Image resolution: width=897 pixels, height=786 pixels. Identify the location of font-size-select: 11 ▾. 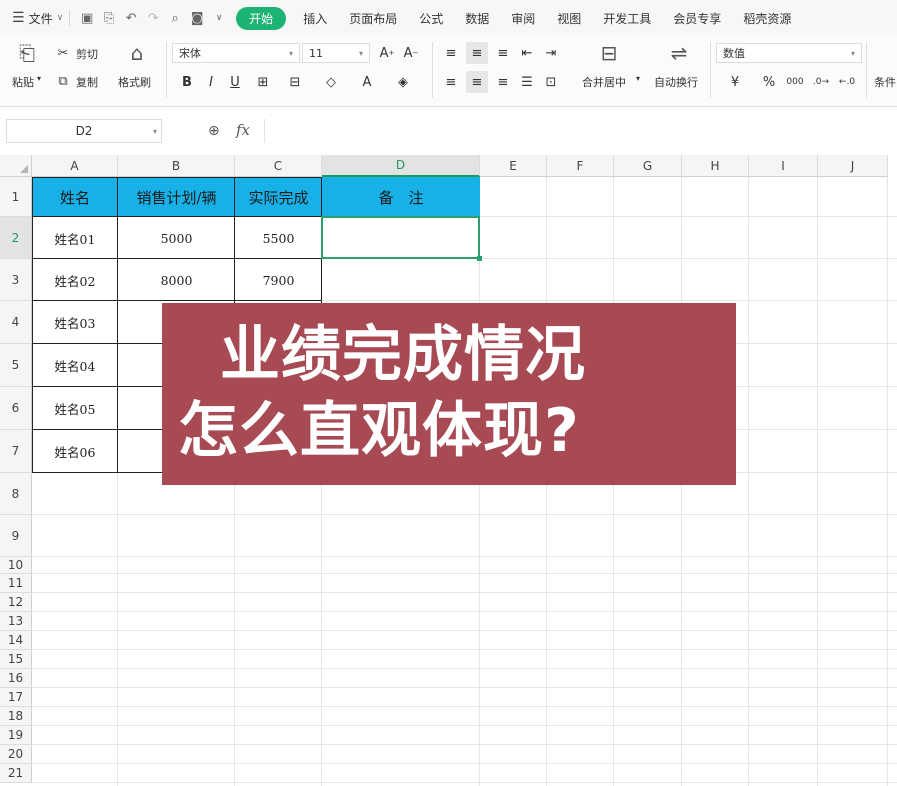
(336, 53).